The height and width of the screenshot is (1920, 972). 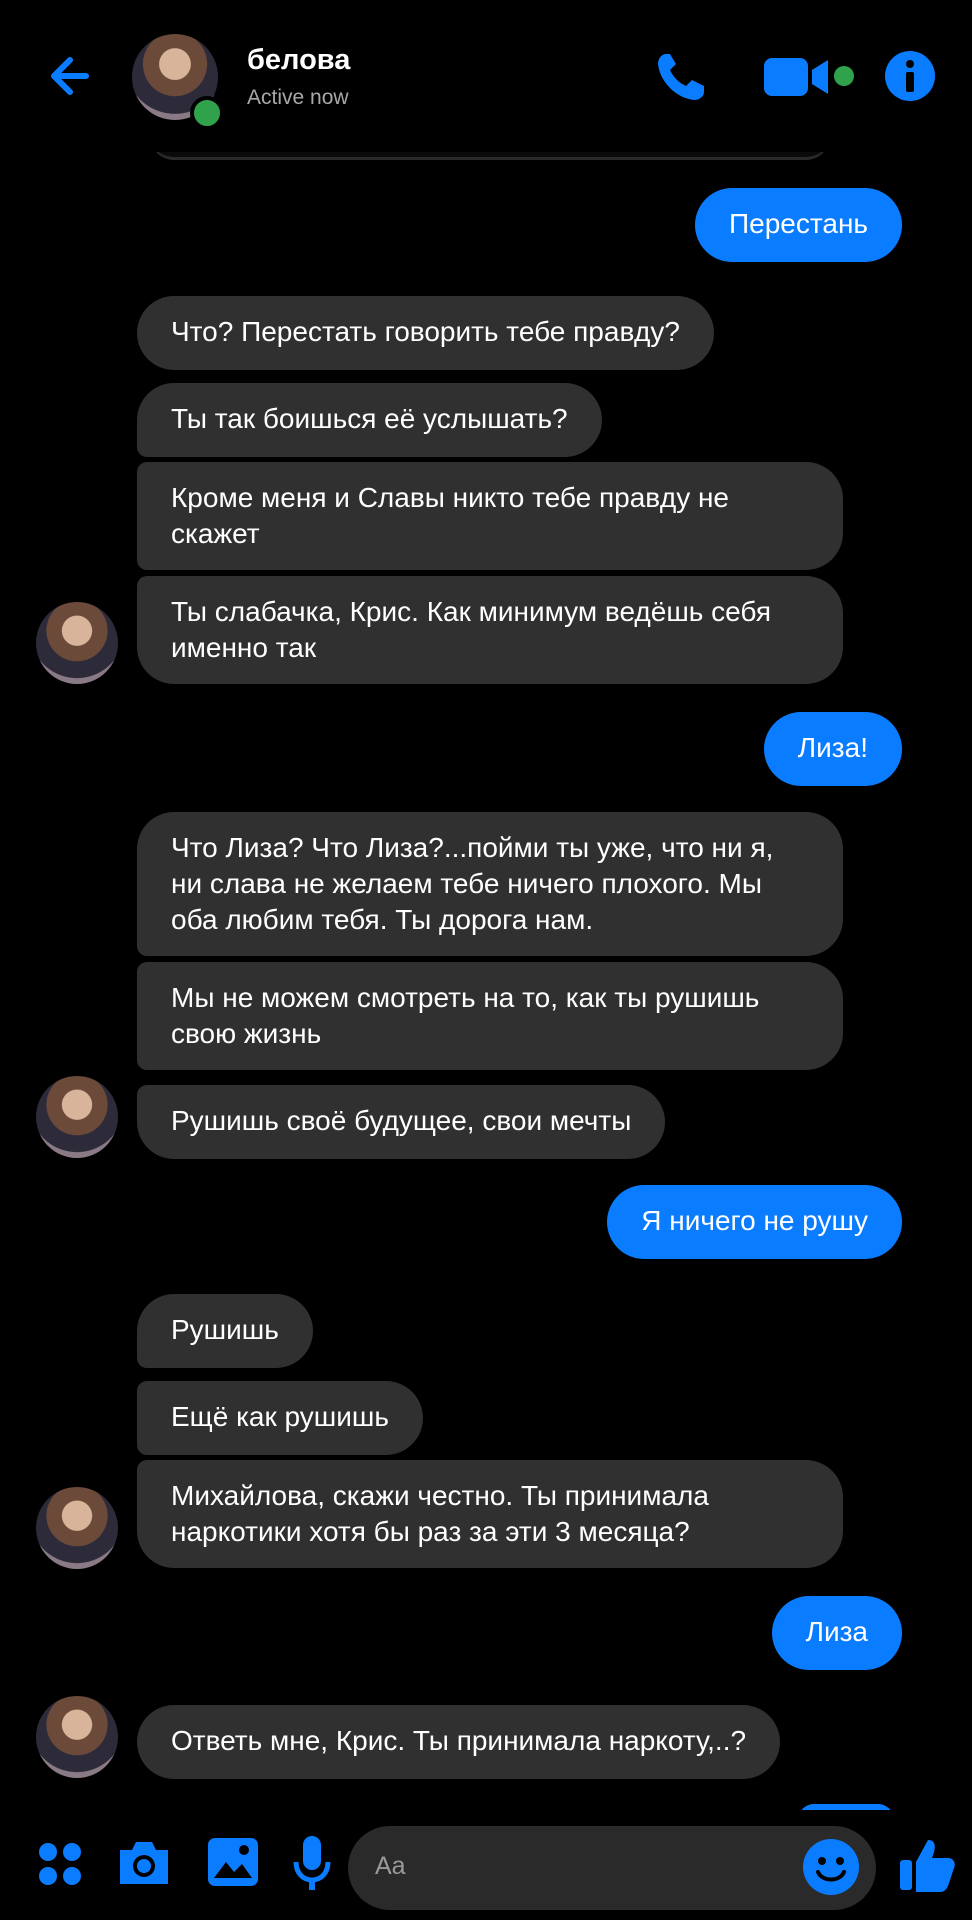 I want to click on info-icon, so click(x=910, y=76).